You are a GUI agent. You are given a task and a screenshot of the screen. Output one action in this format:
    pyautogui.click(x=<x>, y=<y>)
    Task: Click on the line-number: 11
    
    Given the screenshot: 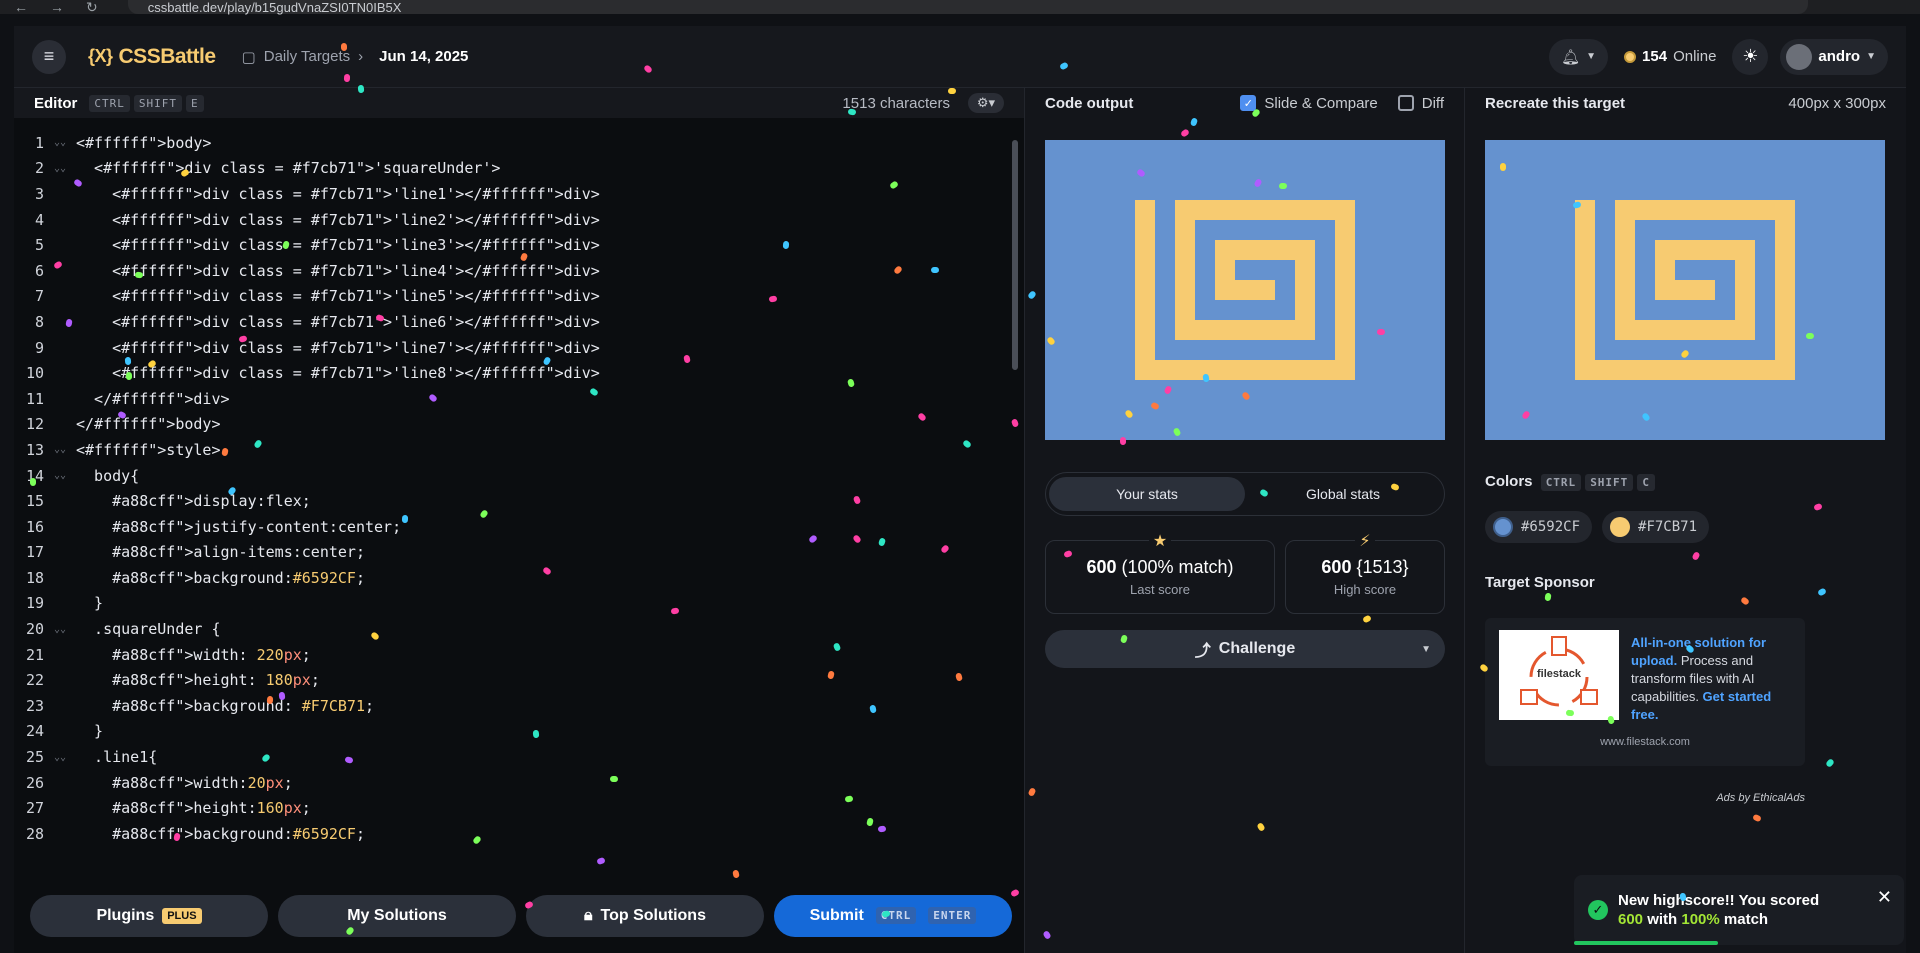 What is the action you would take?
    pyautogui.click(x=34, y=398)
    